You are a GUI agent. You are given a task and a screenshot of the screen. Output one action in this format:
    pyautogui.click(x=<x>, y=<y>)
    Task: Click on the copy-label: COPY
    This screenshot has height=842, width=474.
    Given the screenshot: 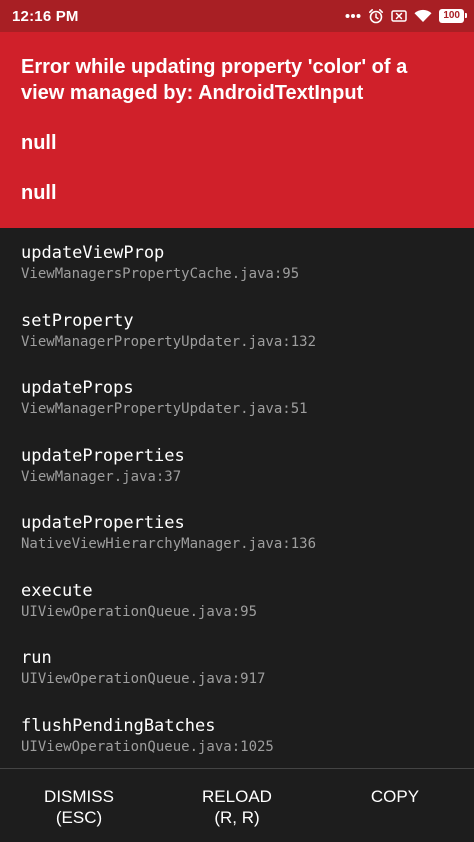 What is the action you would take?
    pyautogui.click(x=395, y=796)
    